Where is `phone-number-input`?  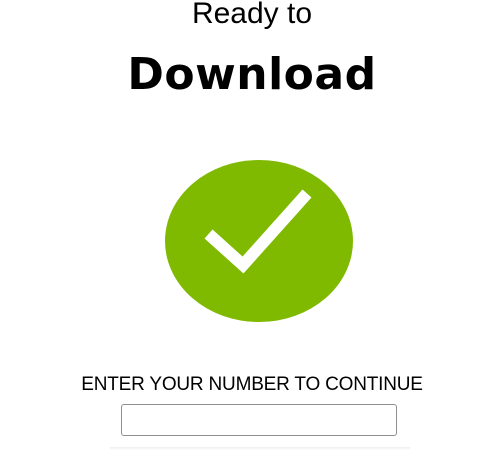
phone-number-input is located at coordinates (259, 420).